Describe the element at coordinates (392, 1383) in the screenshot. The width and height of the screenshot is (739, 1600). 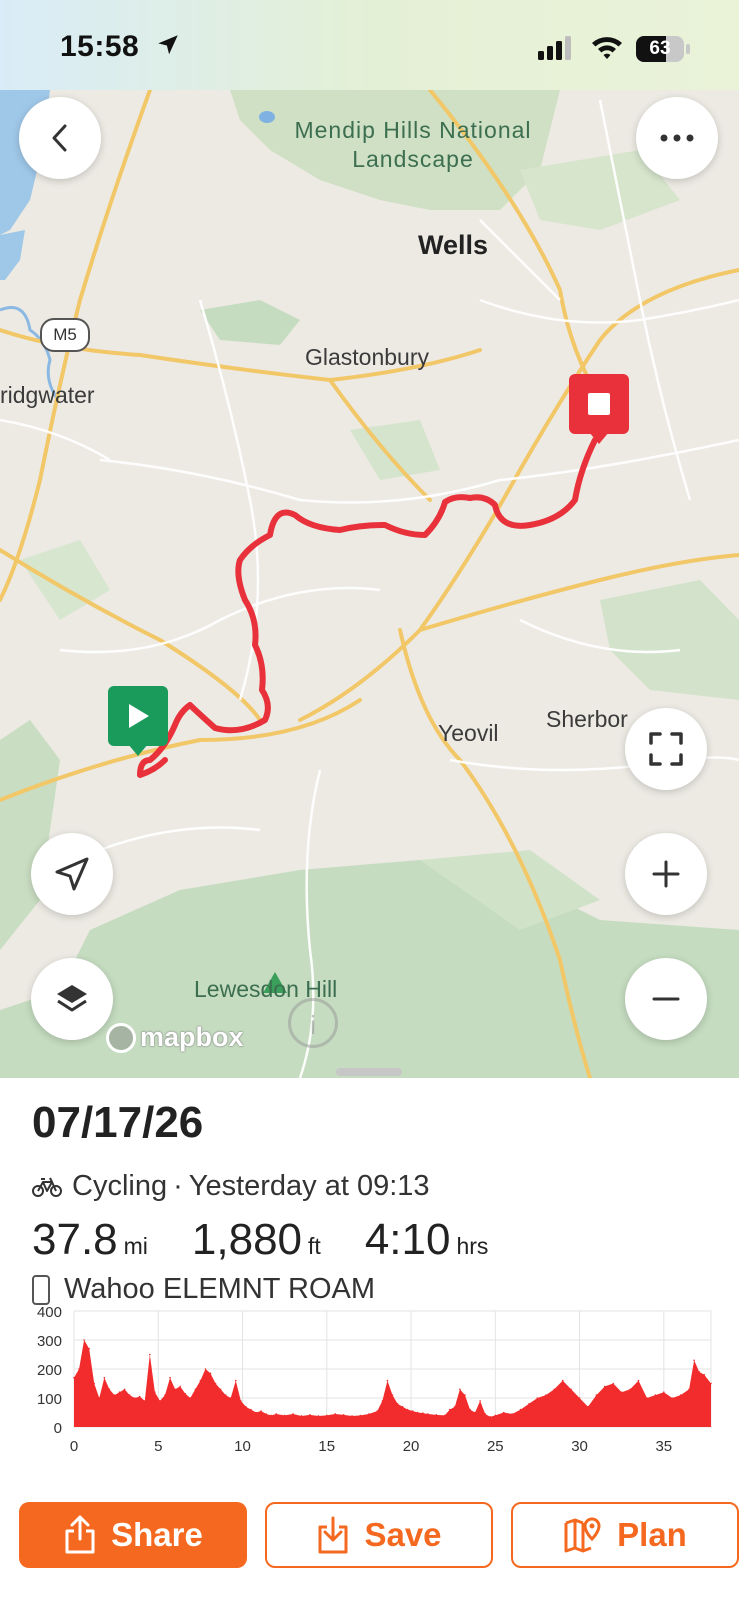
I see `chart-elevation-area` at that location.